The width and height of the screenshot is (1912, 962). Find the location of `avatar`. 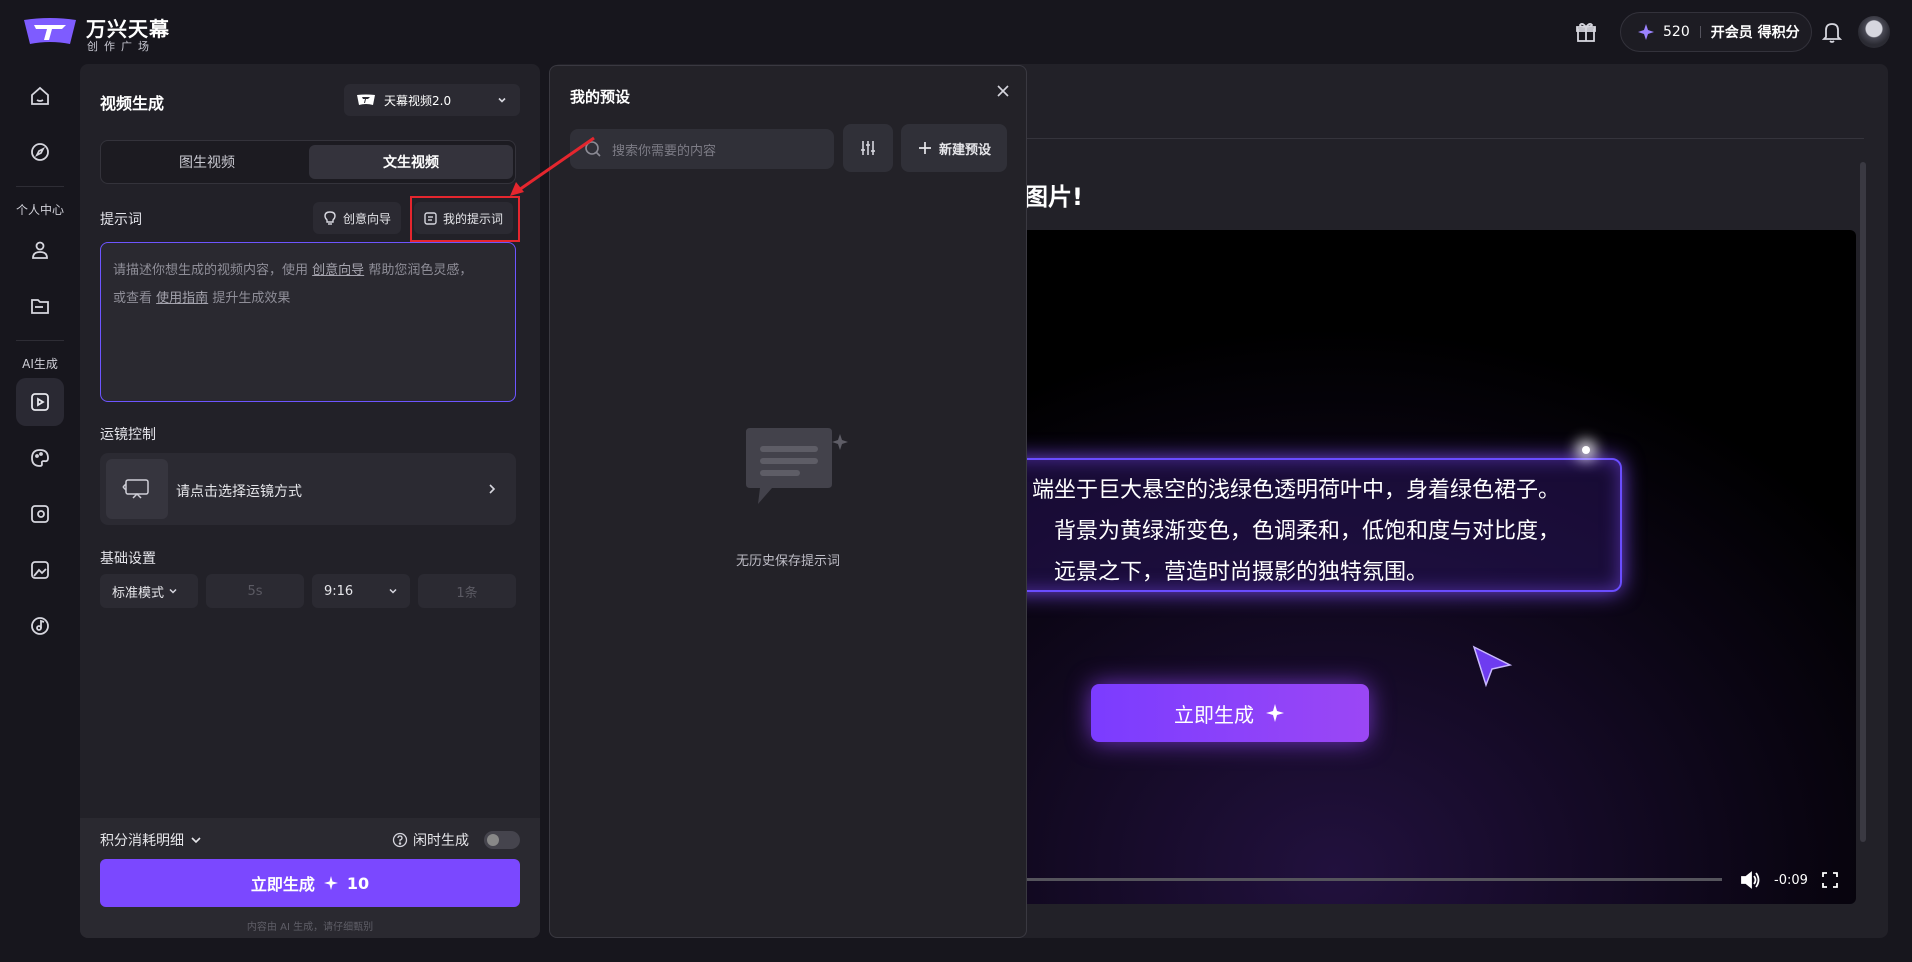

avatar is located at coordinates (1874, 32).